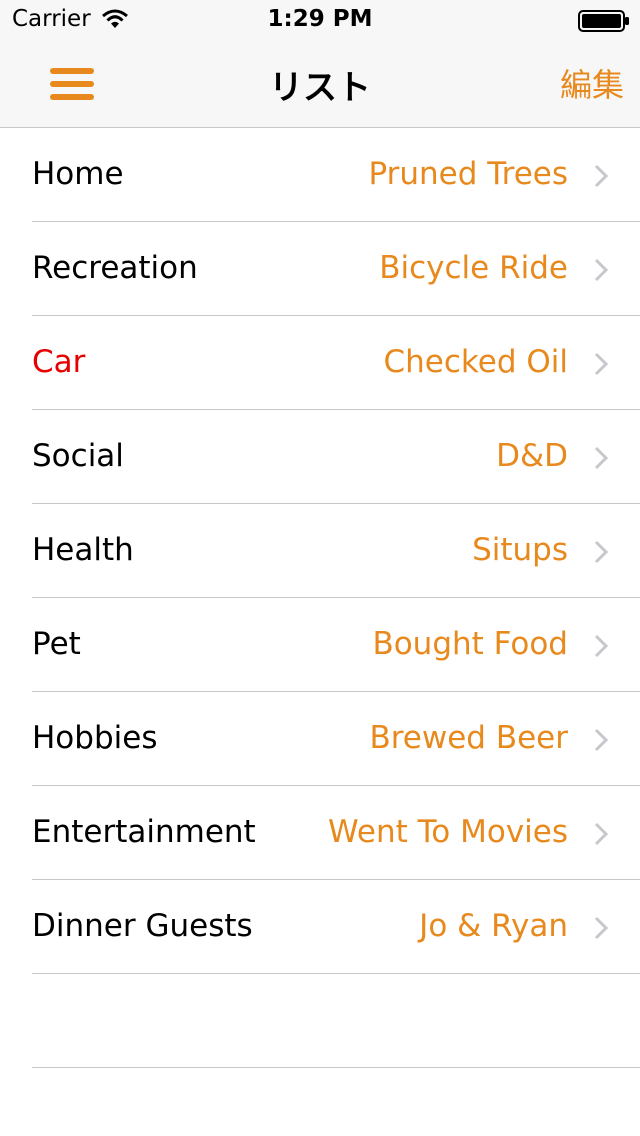 The image size is (640, 1136). Describe the element at coordinates (59, 362) in the screenshot. I see `list-item-label: Car` at that location.